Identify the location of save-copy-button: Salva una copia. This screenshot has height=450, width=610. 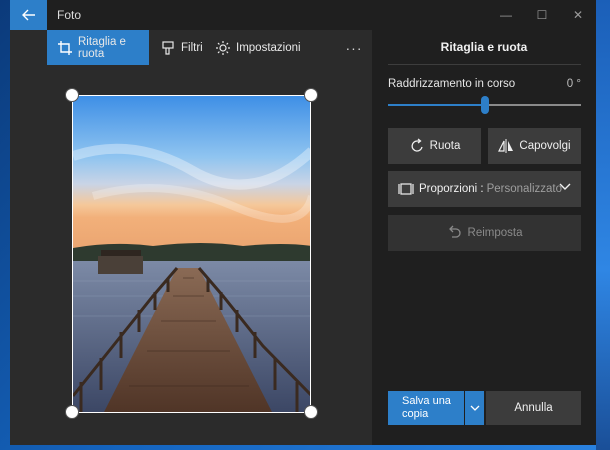
(426, 408).